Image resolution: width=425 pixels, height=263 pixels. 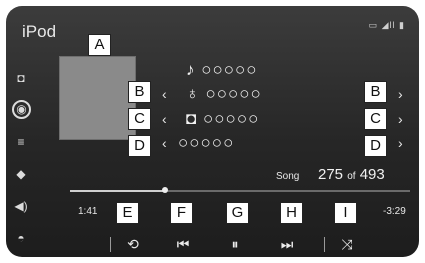 I want to click on artist-next-arrow: ›, so click(x=400, y=94).